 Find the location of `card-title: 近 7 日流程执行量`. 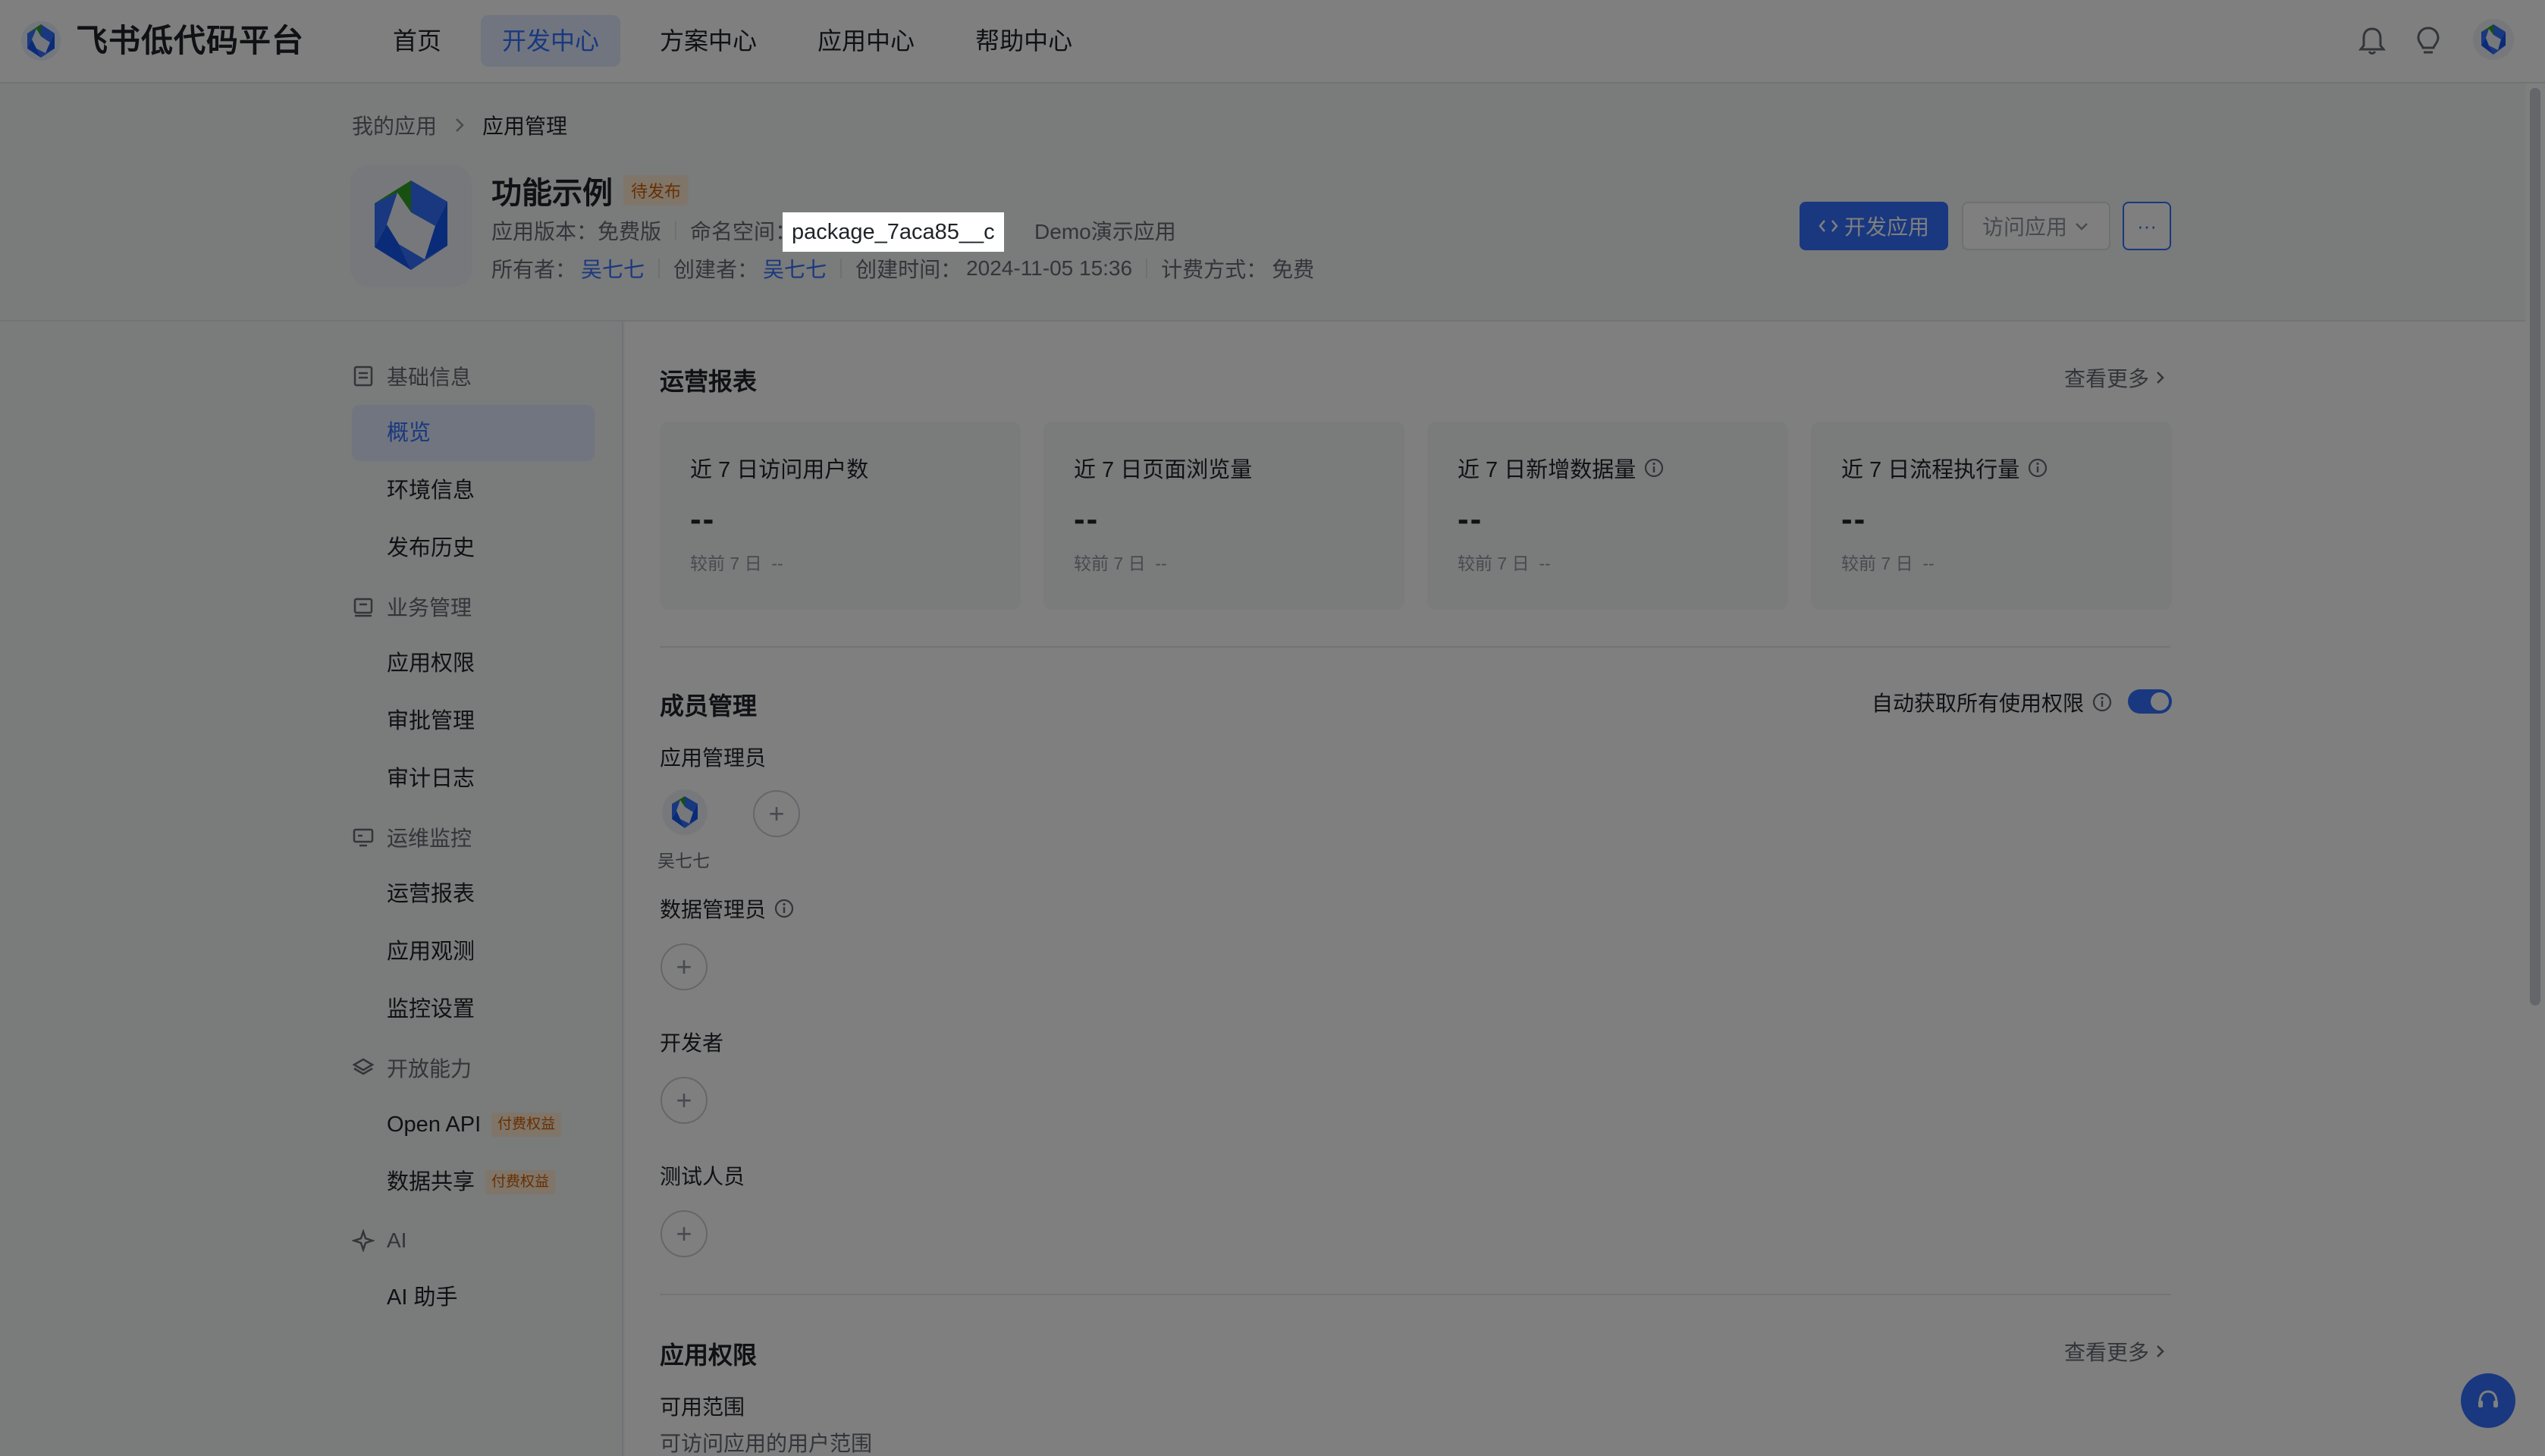

card-title: 近 7 日流程执行量 is located at coordinates (1930, 470).